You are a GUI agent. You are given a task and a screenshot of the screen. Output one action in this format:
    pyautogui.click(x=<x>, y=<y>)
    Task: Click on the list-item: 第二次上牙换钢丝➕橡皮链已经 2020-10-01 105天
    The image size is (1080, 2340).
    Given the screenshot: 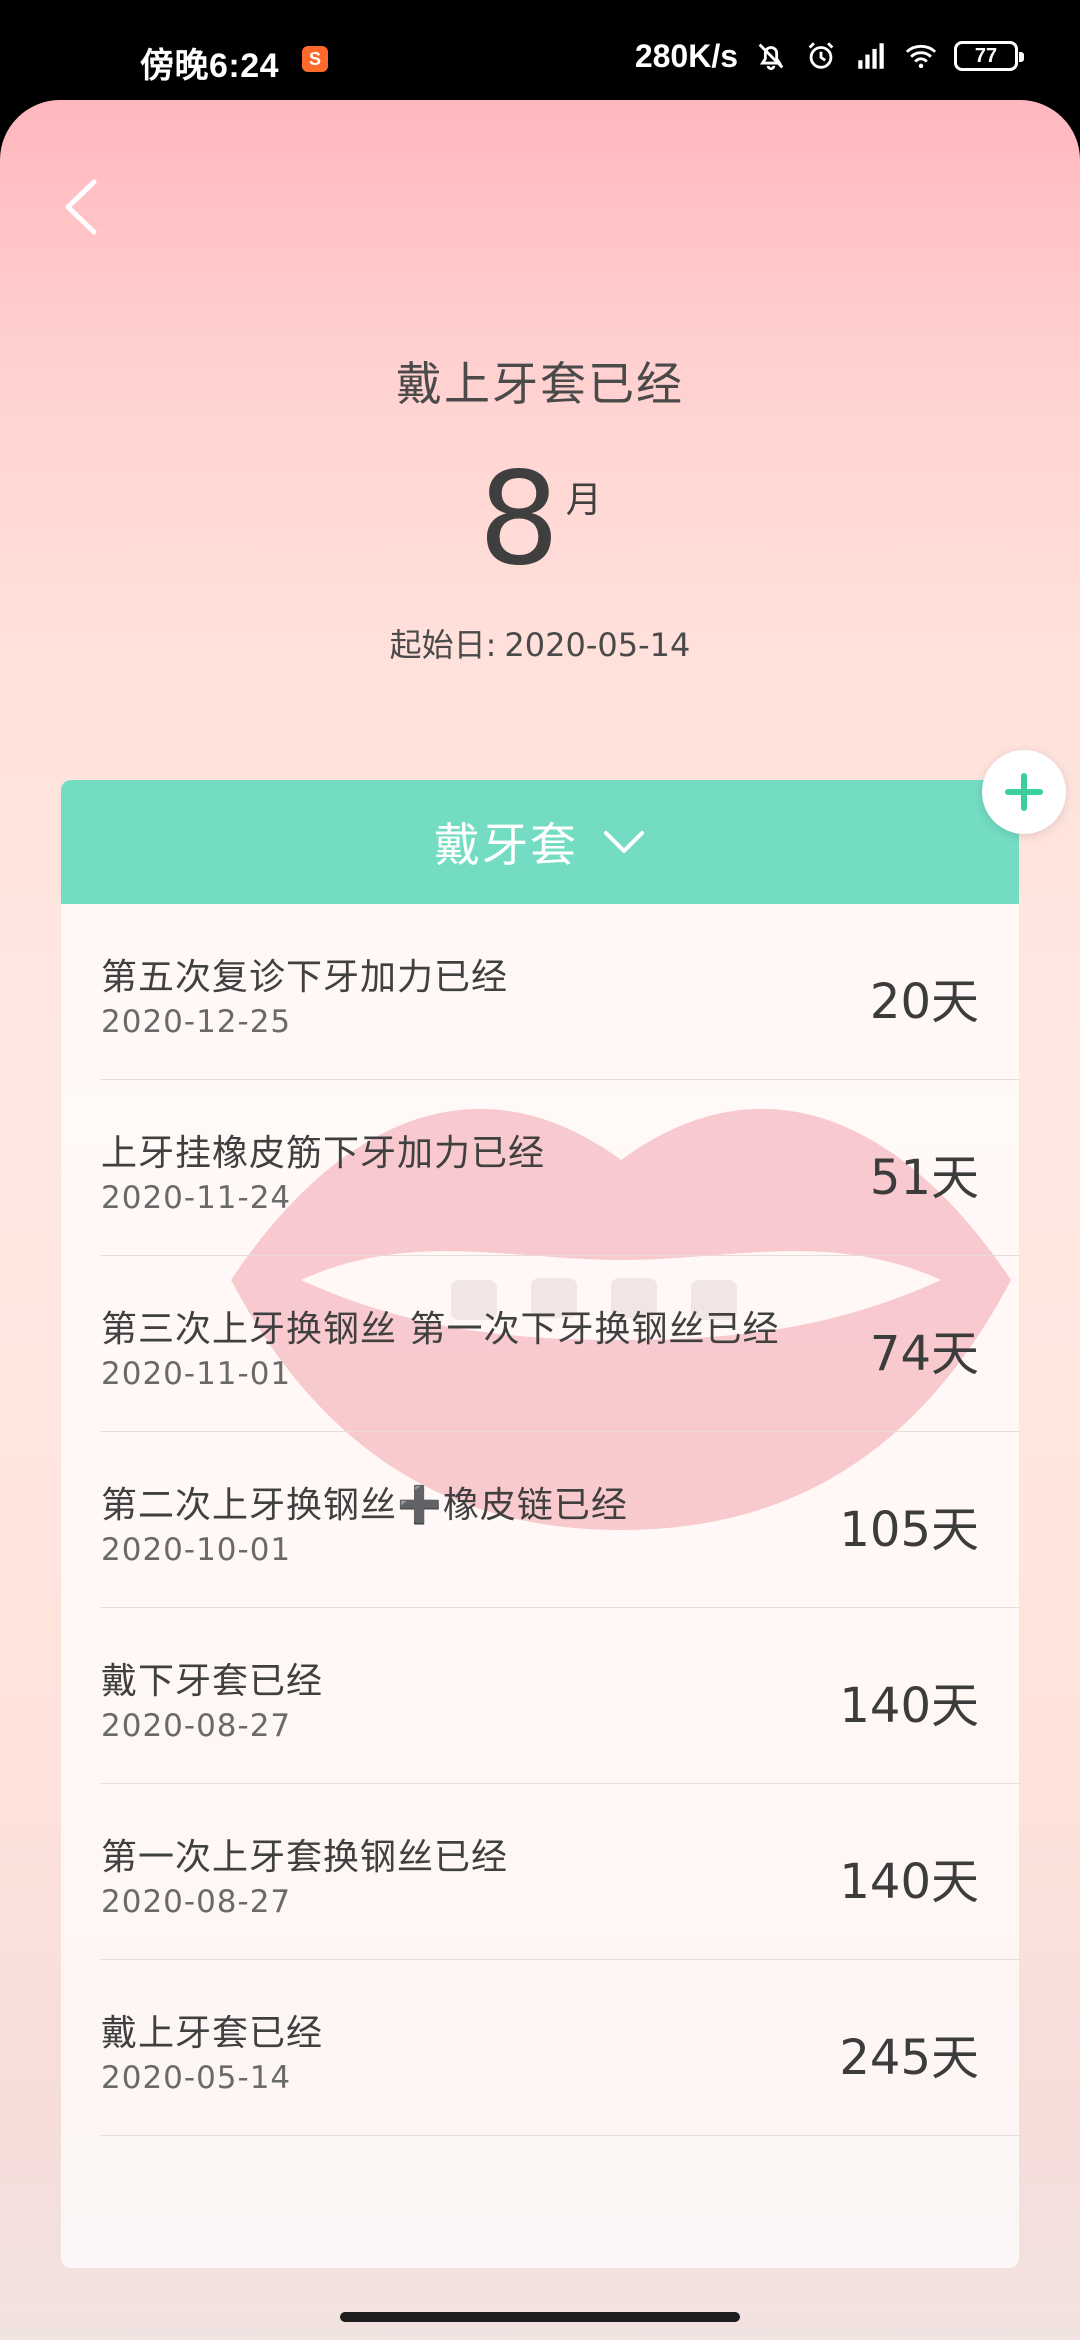 What is the action you would take?
    pyautogui.click(x=560, y=1520)
    